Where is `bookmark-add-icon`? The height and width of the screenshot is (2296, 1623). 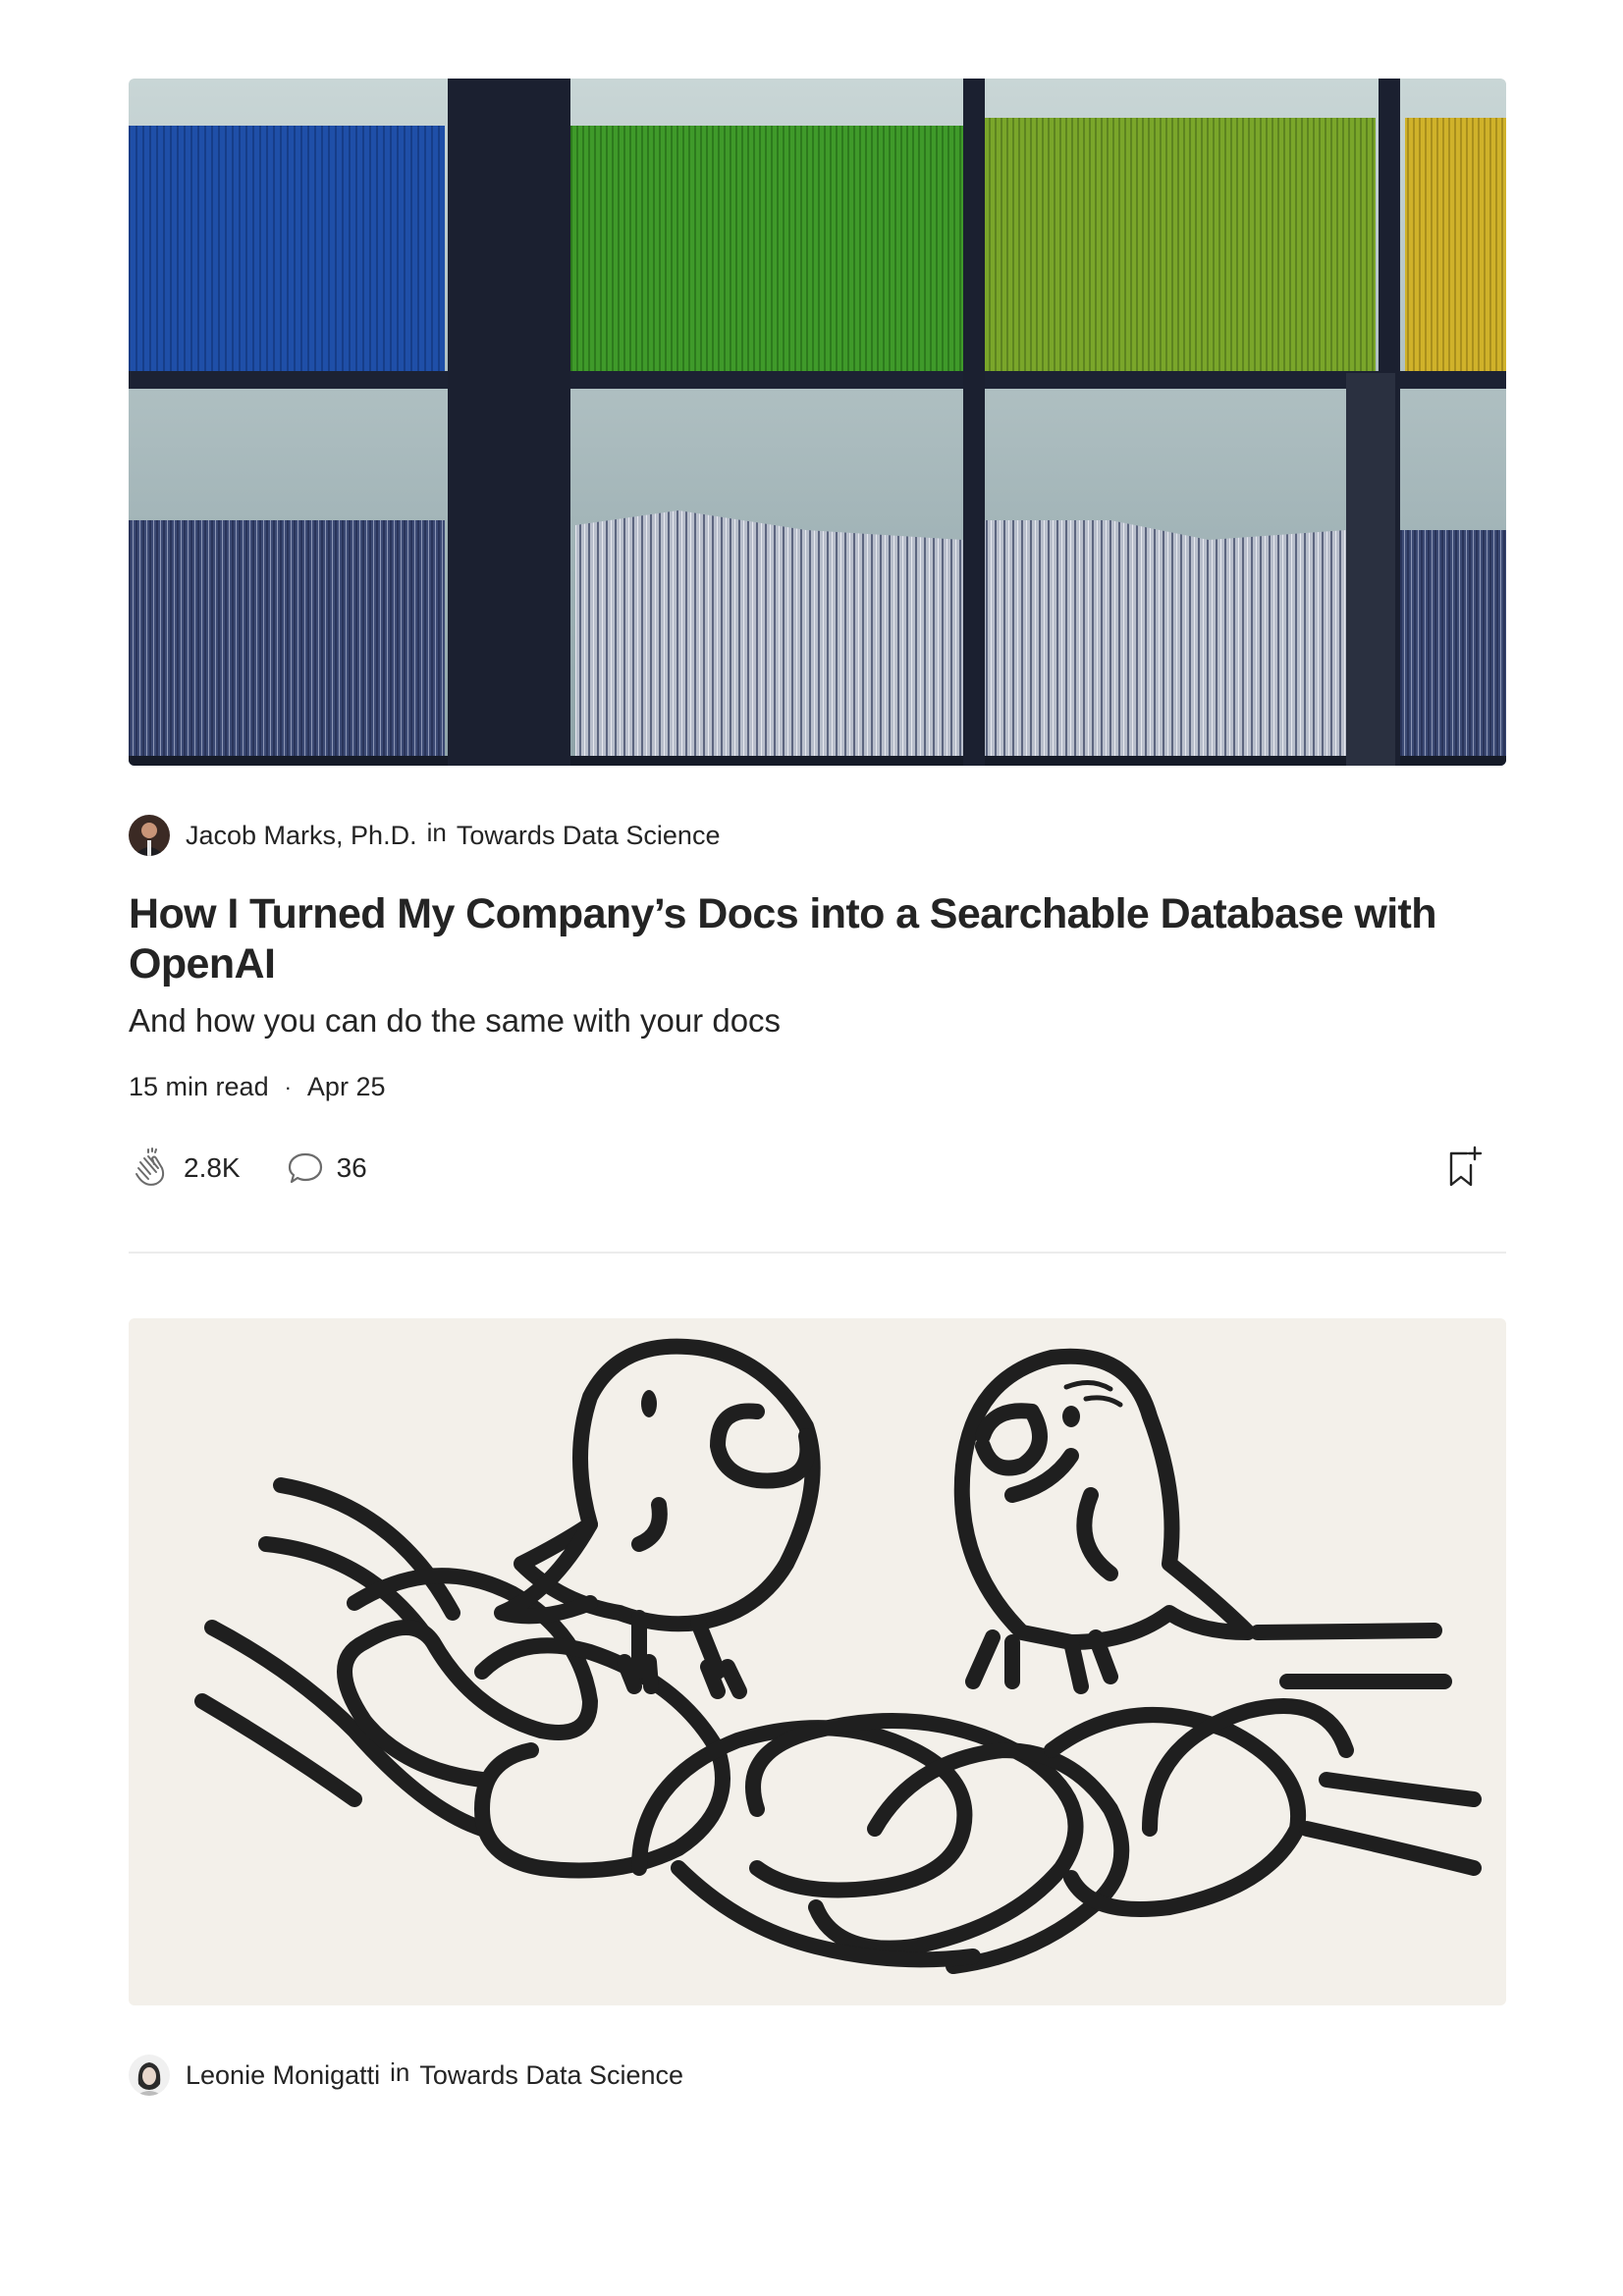
bookmark-add-icon is located at coordinates (1463, 1168).